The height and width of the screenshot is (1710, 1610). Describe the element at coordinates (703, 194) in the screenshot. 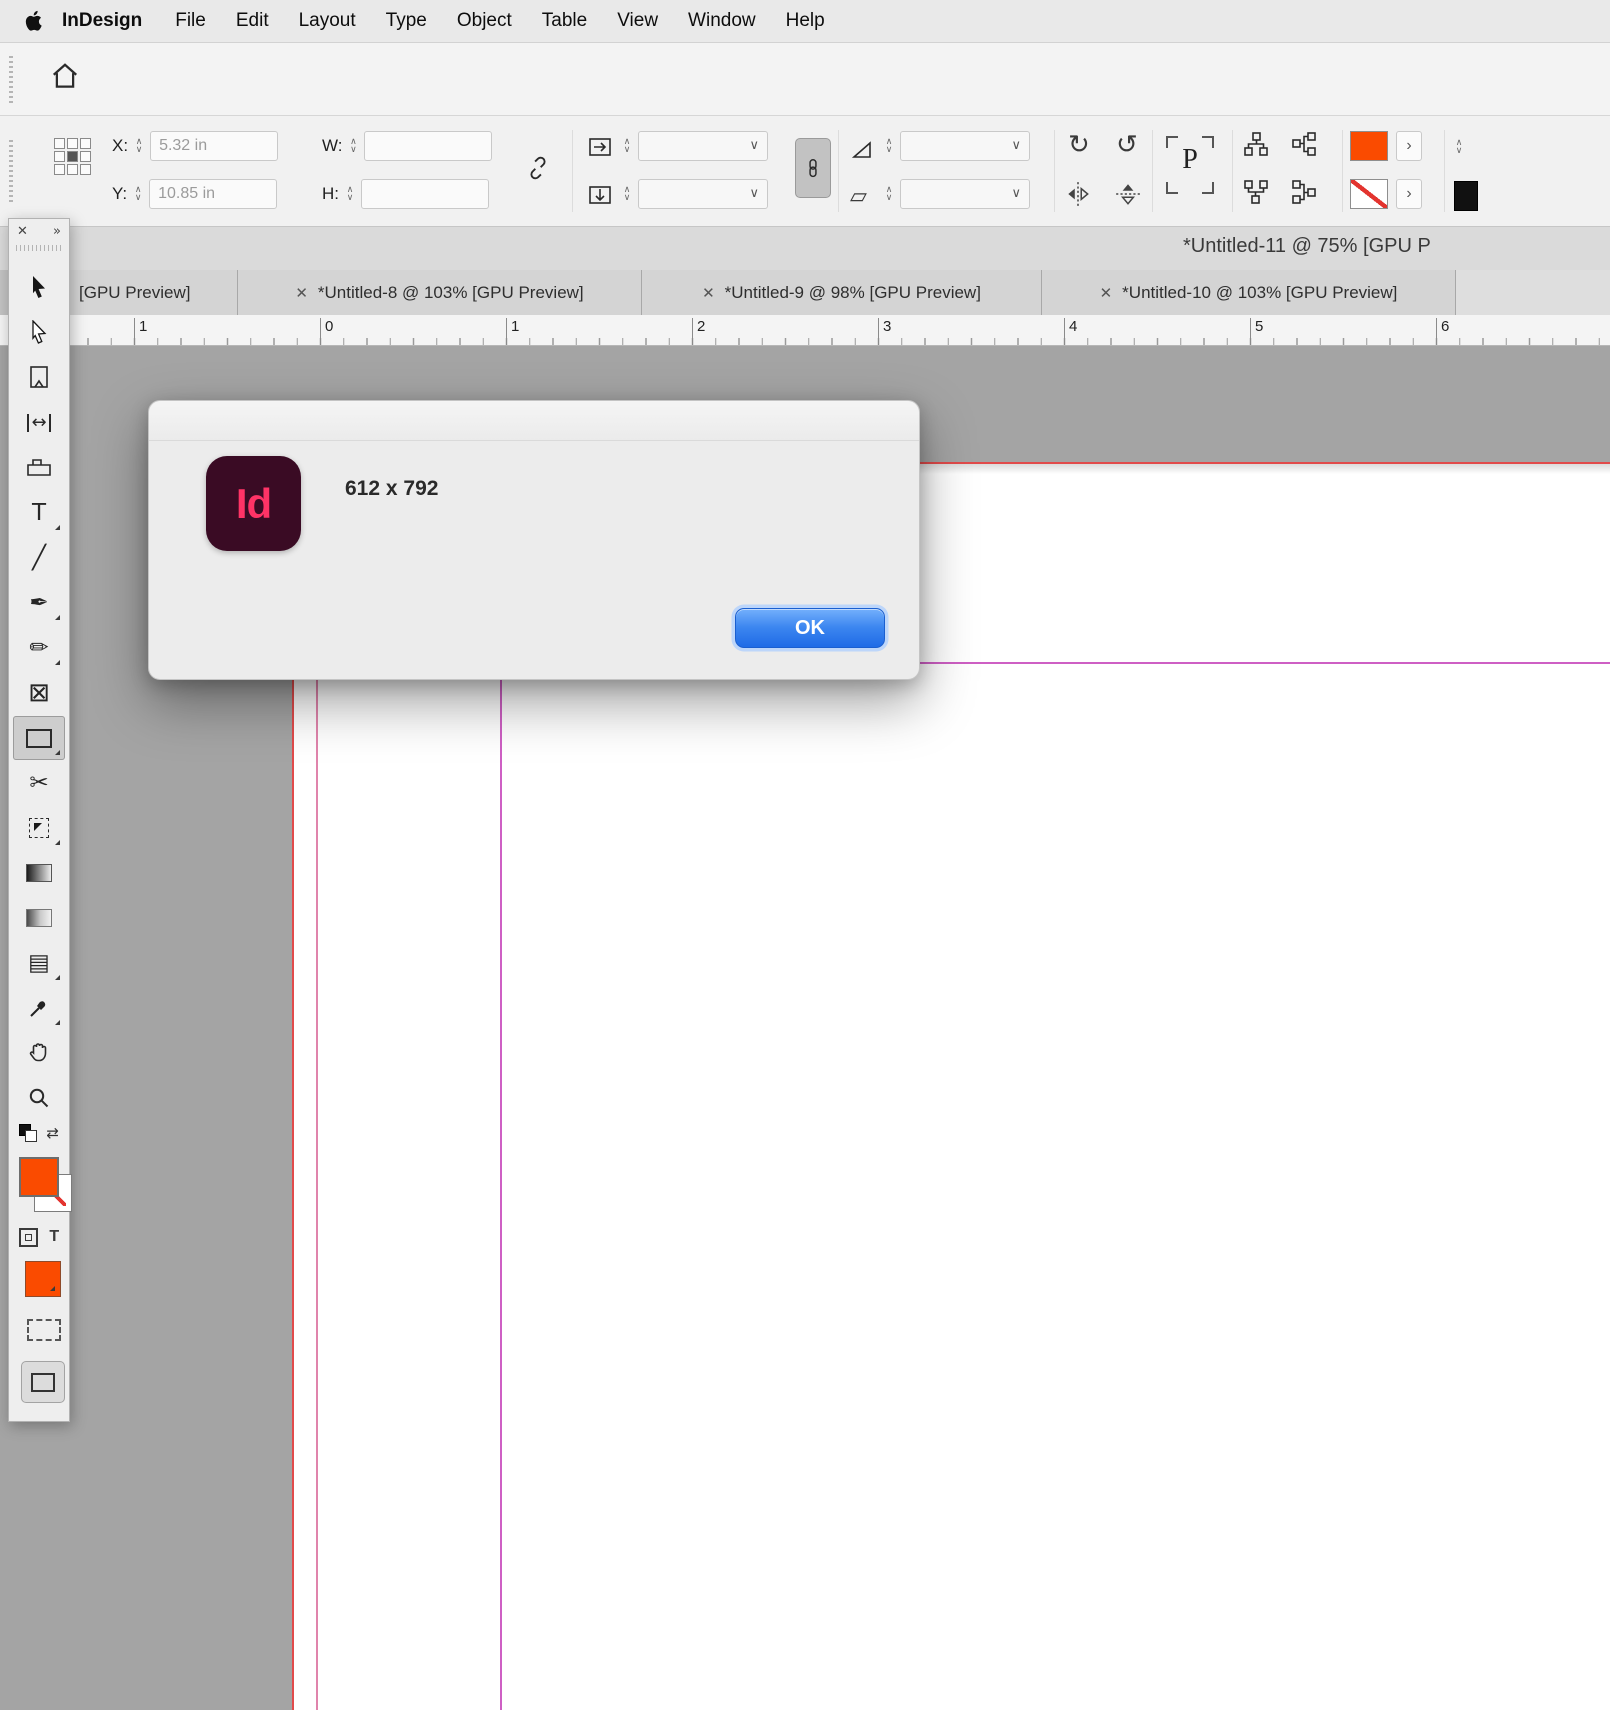

I see `scale-y-dropdown: ∨` at that location.